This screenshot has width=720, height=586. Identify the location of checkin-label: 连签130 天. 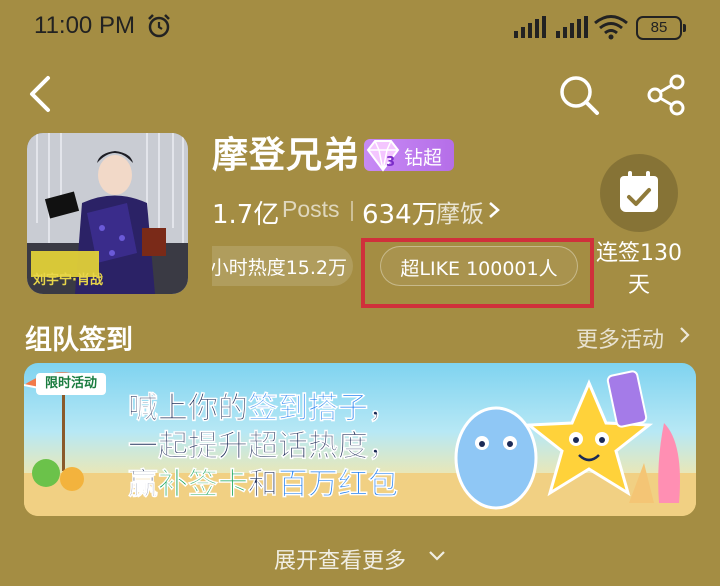
(639, 270).